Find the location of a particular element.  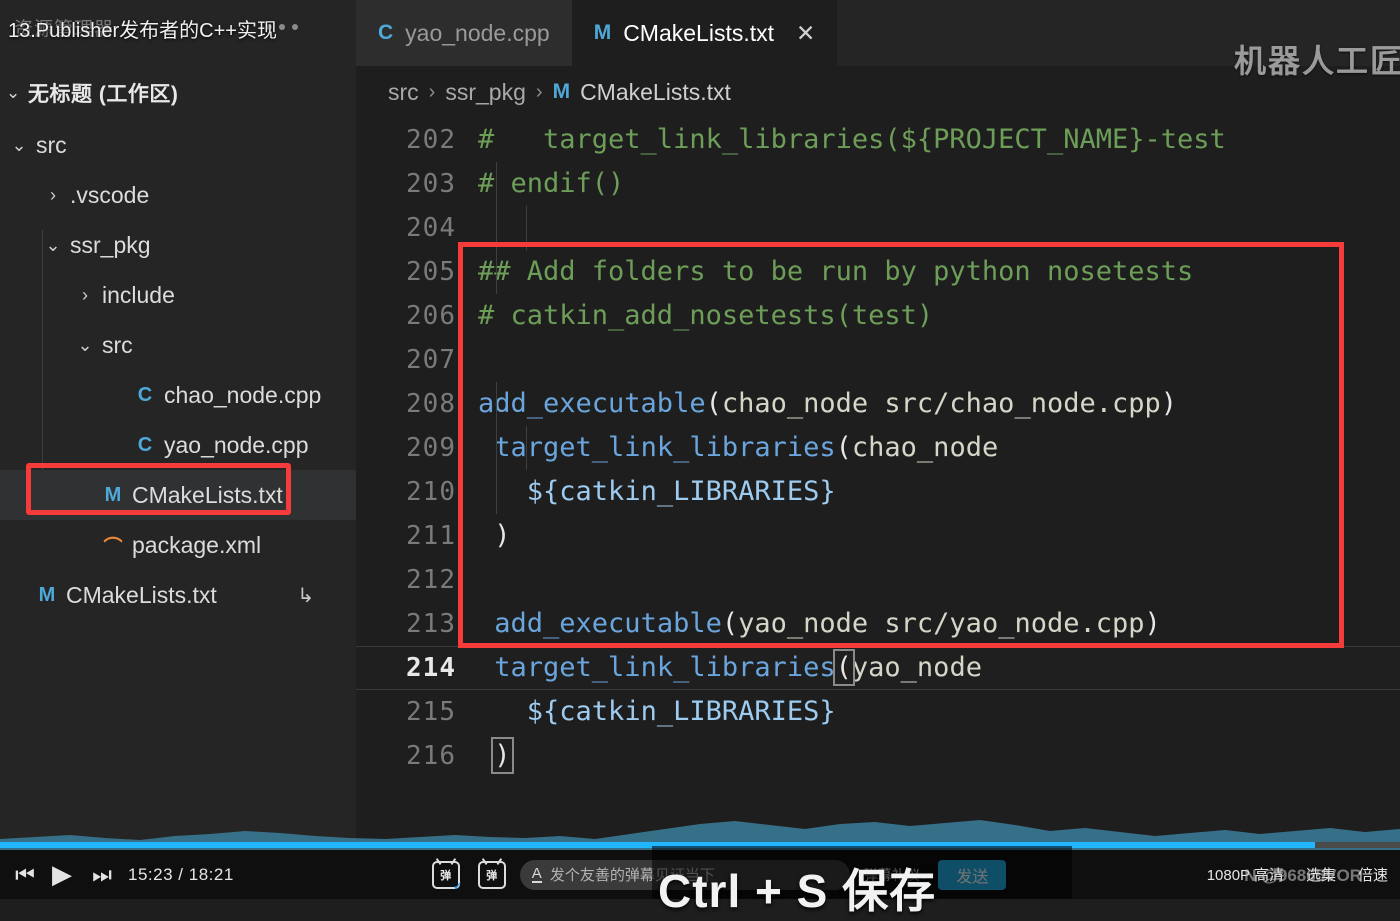

modified-indicator-icon: ↳ is located at coordinates (305, 595).